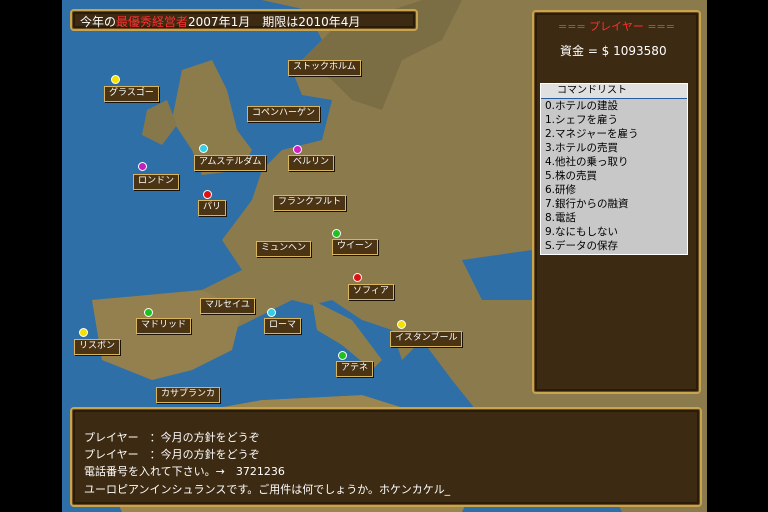  I want to click on city-label: コペンハーゲン, so click(284, 113).